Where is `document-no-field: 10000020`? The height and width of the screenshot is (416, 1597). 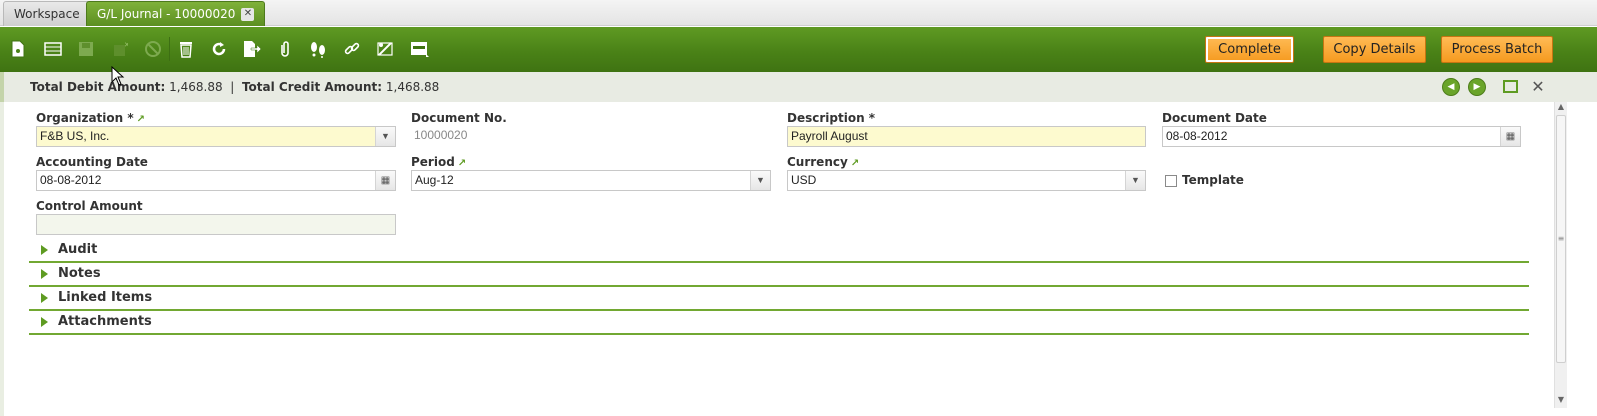 document-no-field: 10000020 is located at coordinates (441, 135).